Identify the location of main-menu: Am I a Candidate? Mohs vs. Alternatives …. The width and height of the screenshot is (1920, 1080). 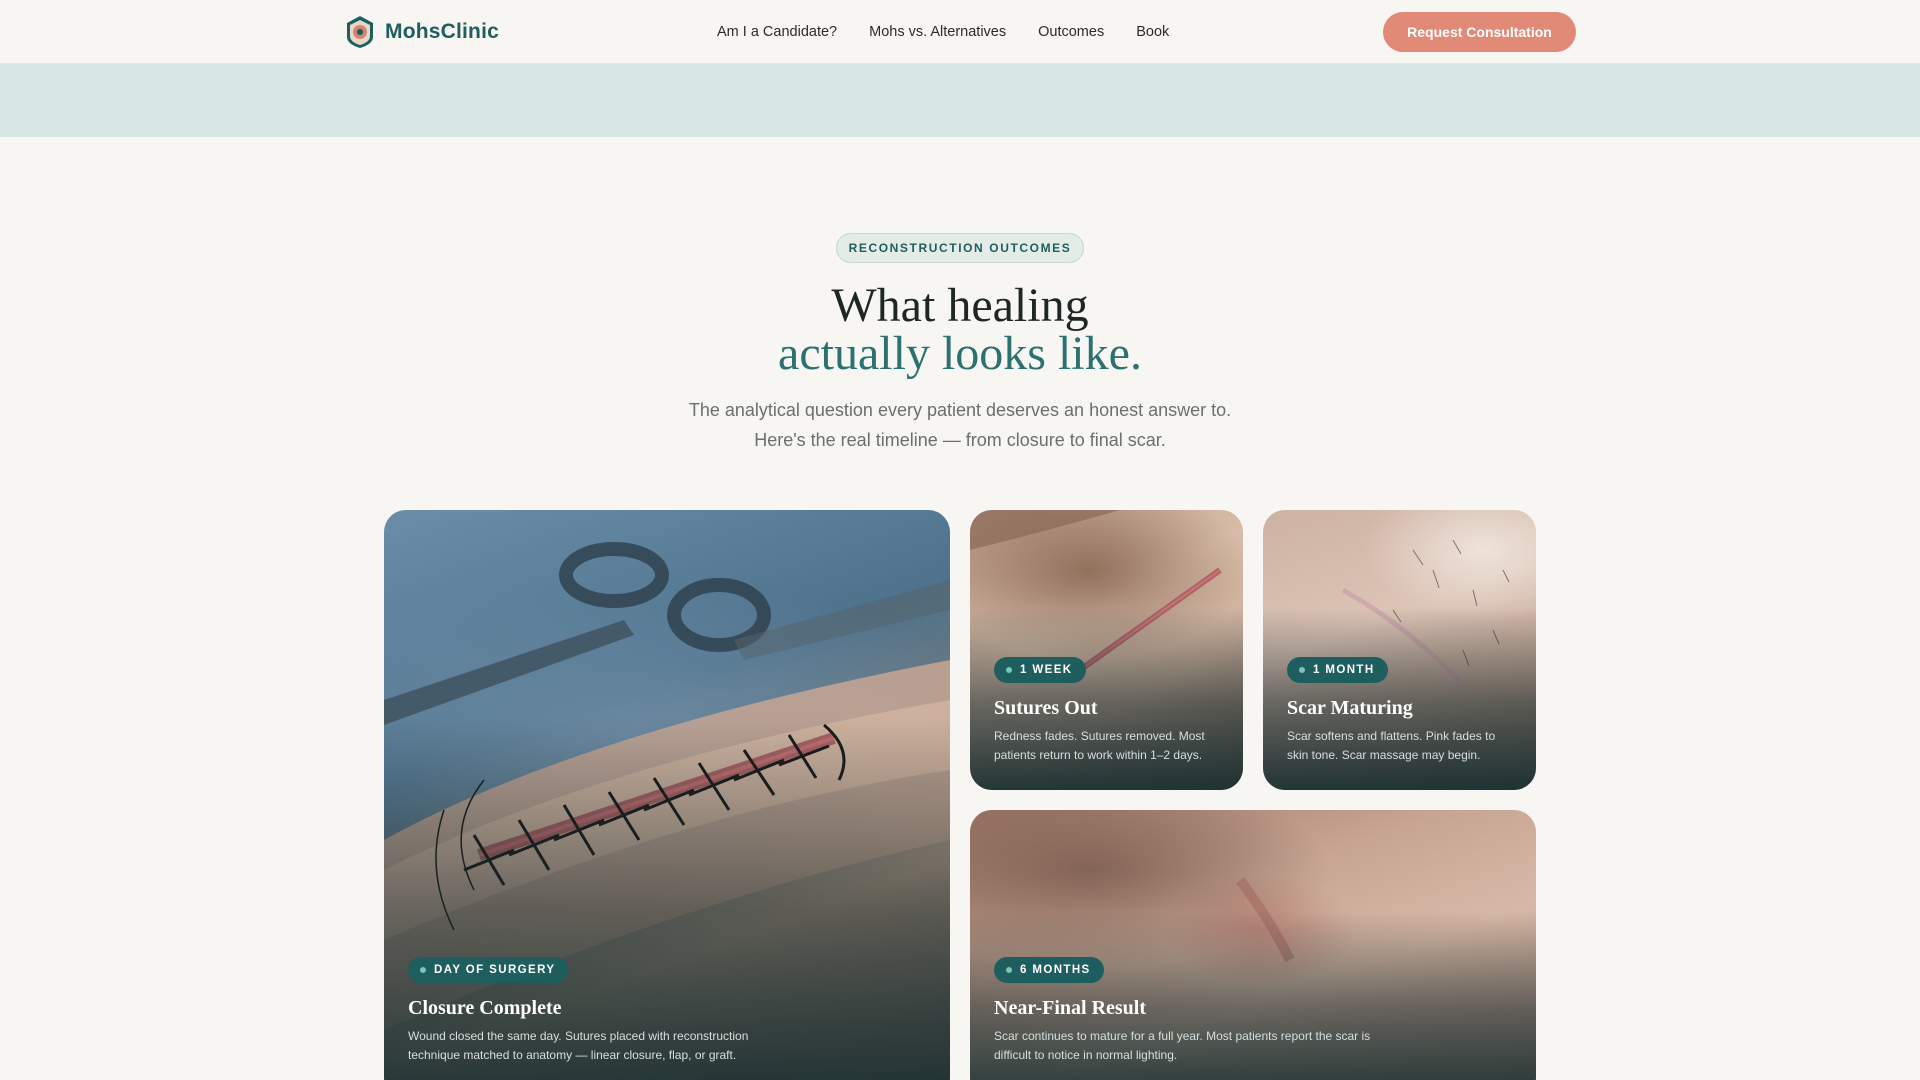
(943, 32).